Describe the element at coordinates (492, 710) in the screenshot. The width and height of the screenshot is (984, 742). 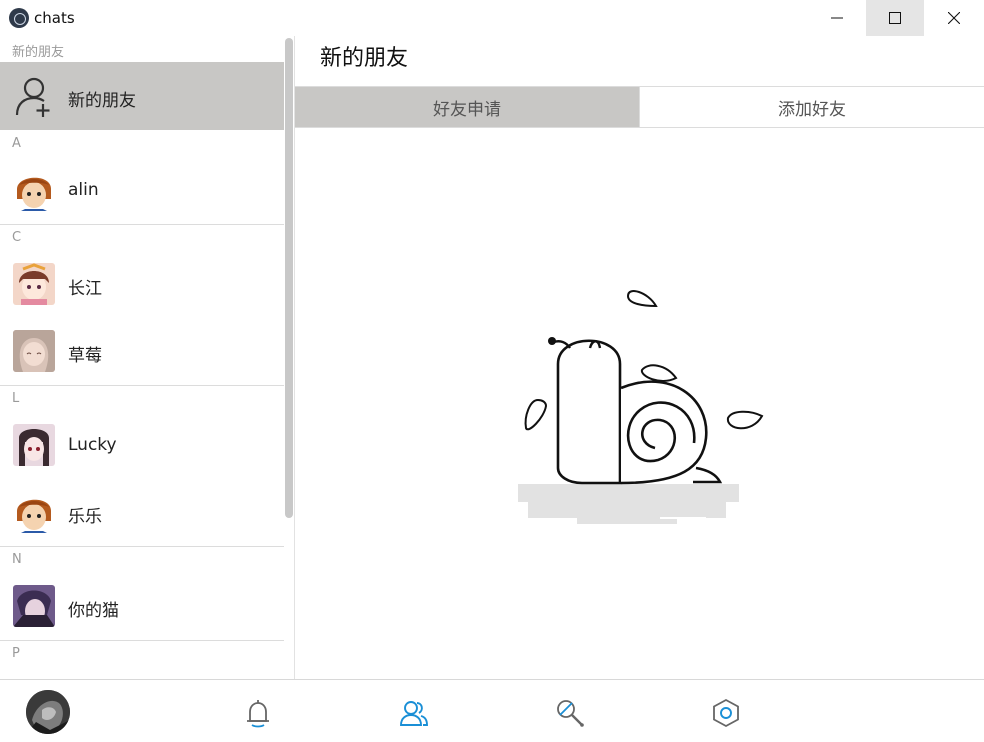
I see `bottom-nav-bar` at that location.